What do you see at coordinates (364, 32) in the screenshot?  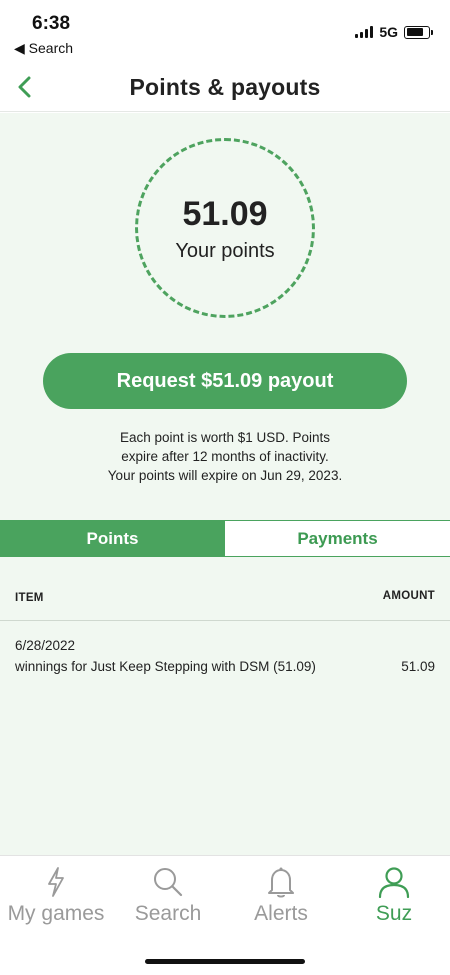 I see `signal-icon` at bounding box center [364, 32].